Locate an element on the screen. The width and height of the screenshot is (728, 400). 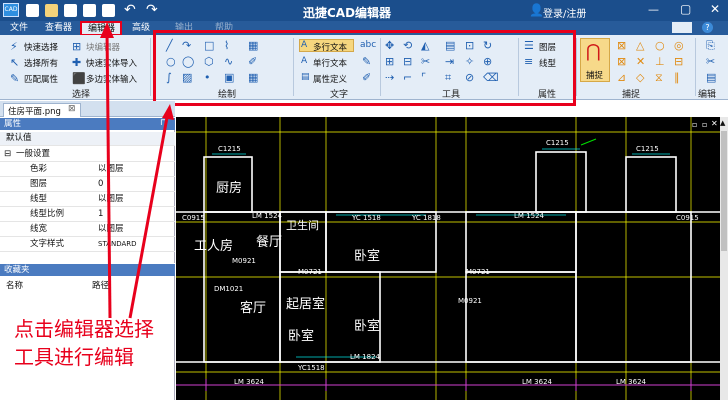
annotation-text-line1: 点击编辑器选择 is located at coordinates (84, 329).